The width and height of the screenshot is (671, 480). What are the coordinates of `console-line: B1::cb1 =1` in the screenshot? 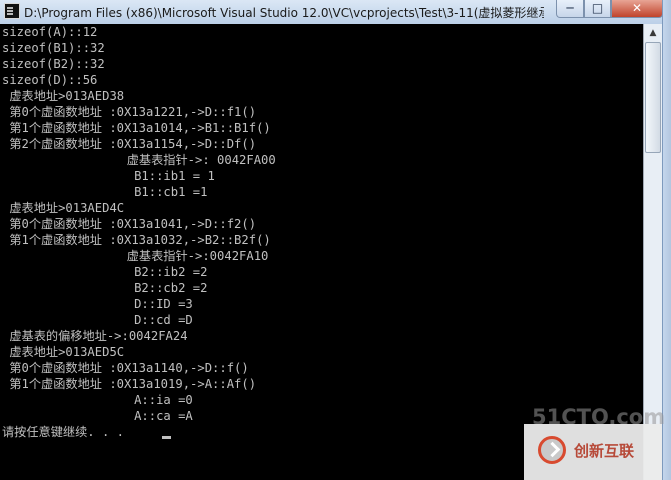 It's located at (105, 192).